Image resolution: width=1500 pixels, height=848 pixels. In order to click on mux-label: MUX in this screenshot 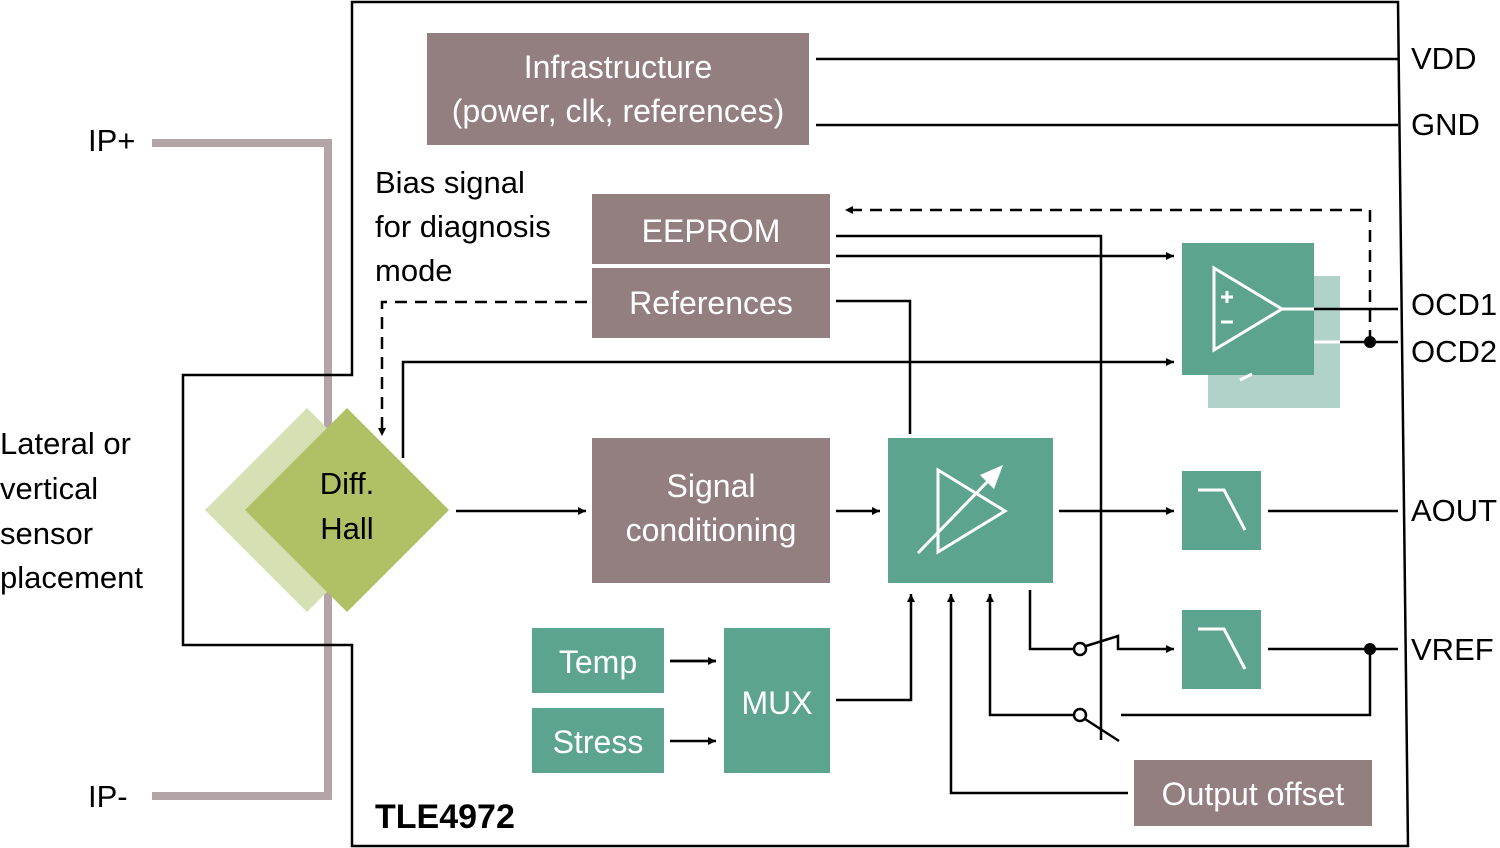, I will do `click(776, 703)`.